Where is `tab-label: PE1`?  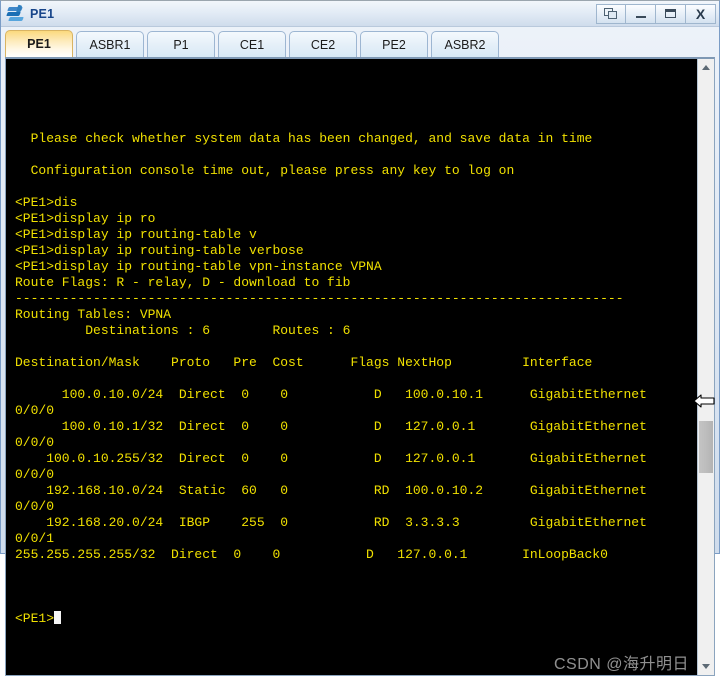 tab-label: PE1 is located at coordinates (39, 44).